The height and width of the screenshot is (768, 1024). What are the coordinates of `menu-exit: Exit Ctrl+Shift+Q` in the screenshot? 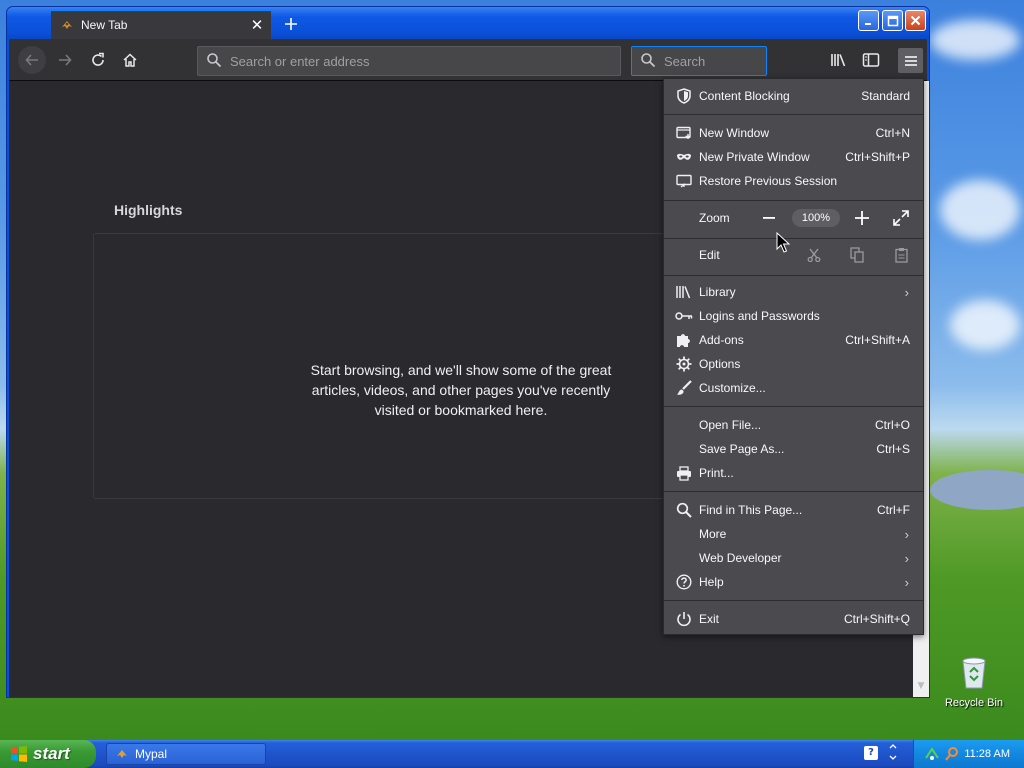 It's located at (793, 619).